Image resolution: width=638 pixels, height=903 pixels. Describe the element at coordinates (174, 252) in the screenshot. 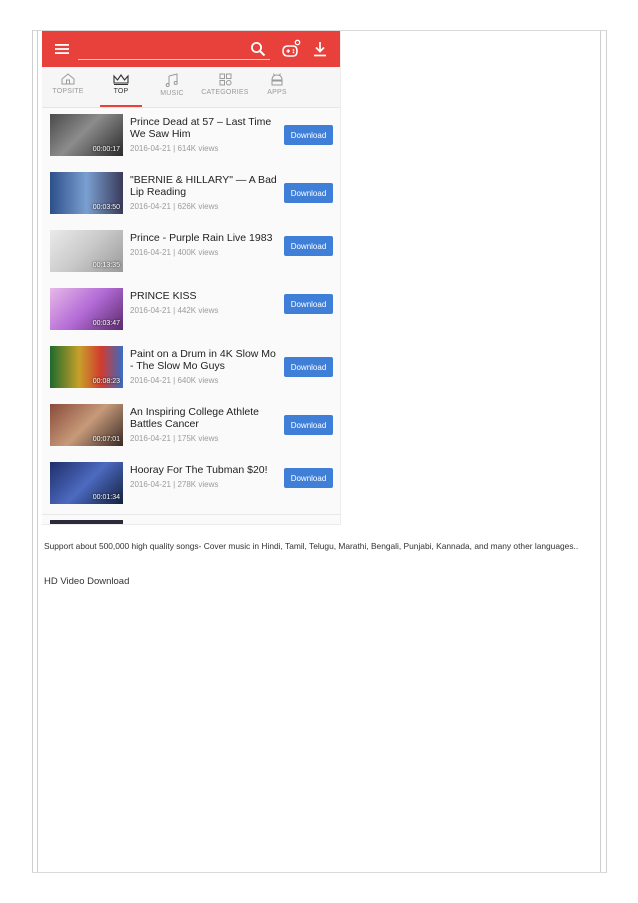

I see `video-meta: 2016-04-21 | 400K views` at that location.